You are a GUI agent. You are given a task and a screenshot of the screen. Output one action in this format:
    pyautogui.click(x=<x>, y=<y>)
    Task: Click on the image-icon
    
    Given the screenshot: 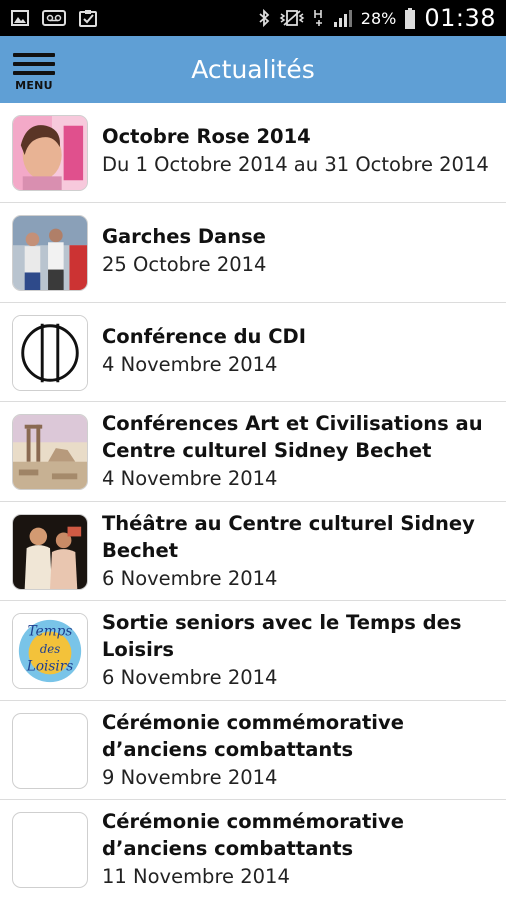 What is the action you would take?
    pyautogui.click(x=20, y=18)
    